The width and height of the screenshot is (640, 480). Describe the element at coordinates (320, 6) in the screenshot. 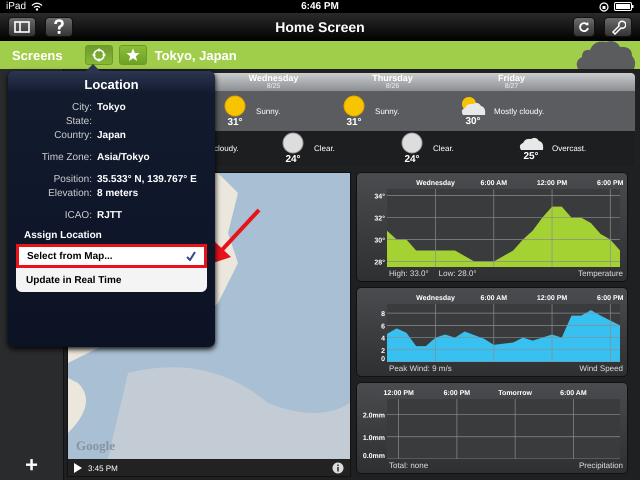

I see `clock: 6:46 PM` at that location.